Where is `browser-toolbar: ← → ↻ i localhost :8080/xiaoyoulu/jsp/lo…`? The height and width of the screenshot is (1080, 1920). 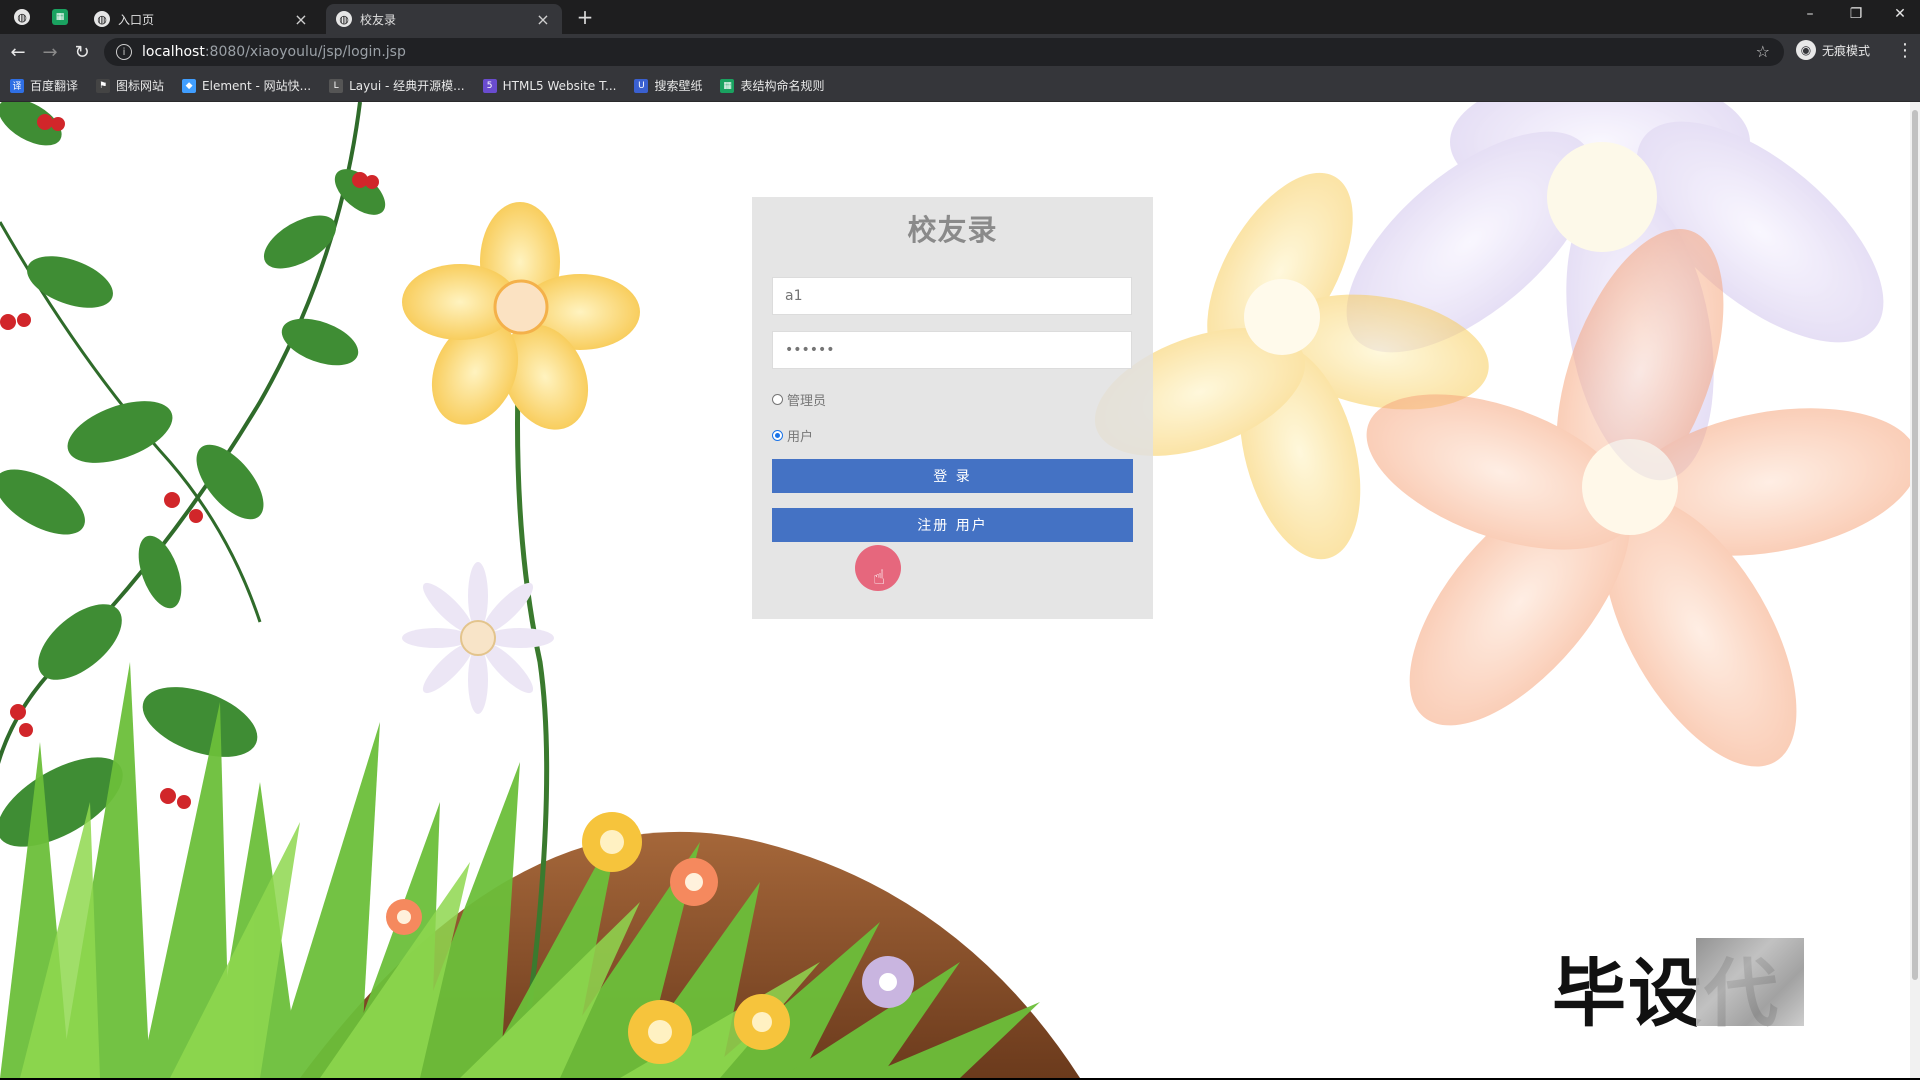 browser-toolbar: ← → ↻ i localhost :8080/xiaoyoulu/jsp/lo… is located at coordinates (960, 52).